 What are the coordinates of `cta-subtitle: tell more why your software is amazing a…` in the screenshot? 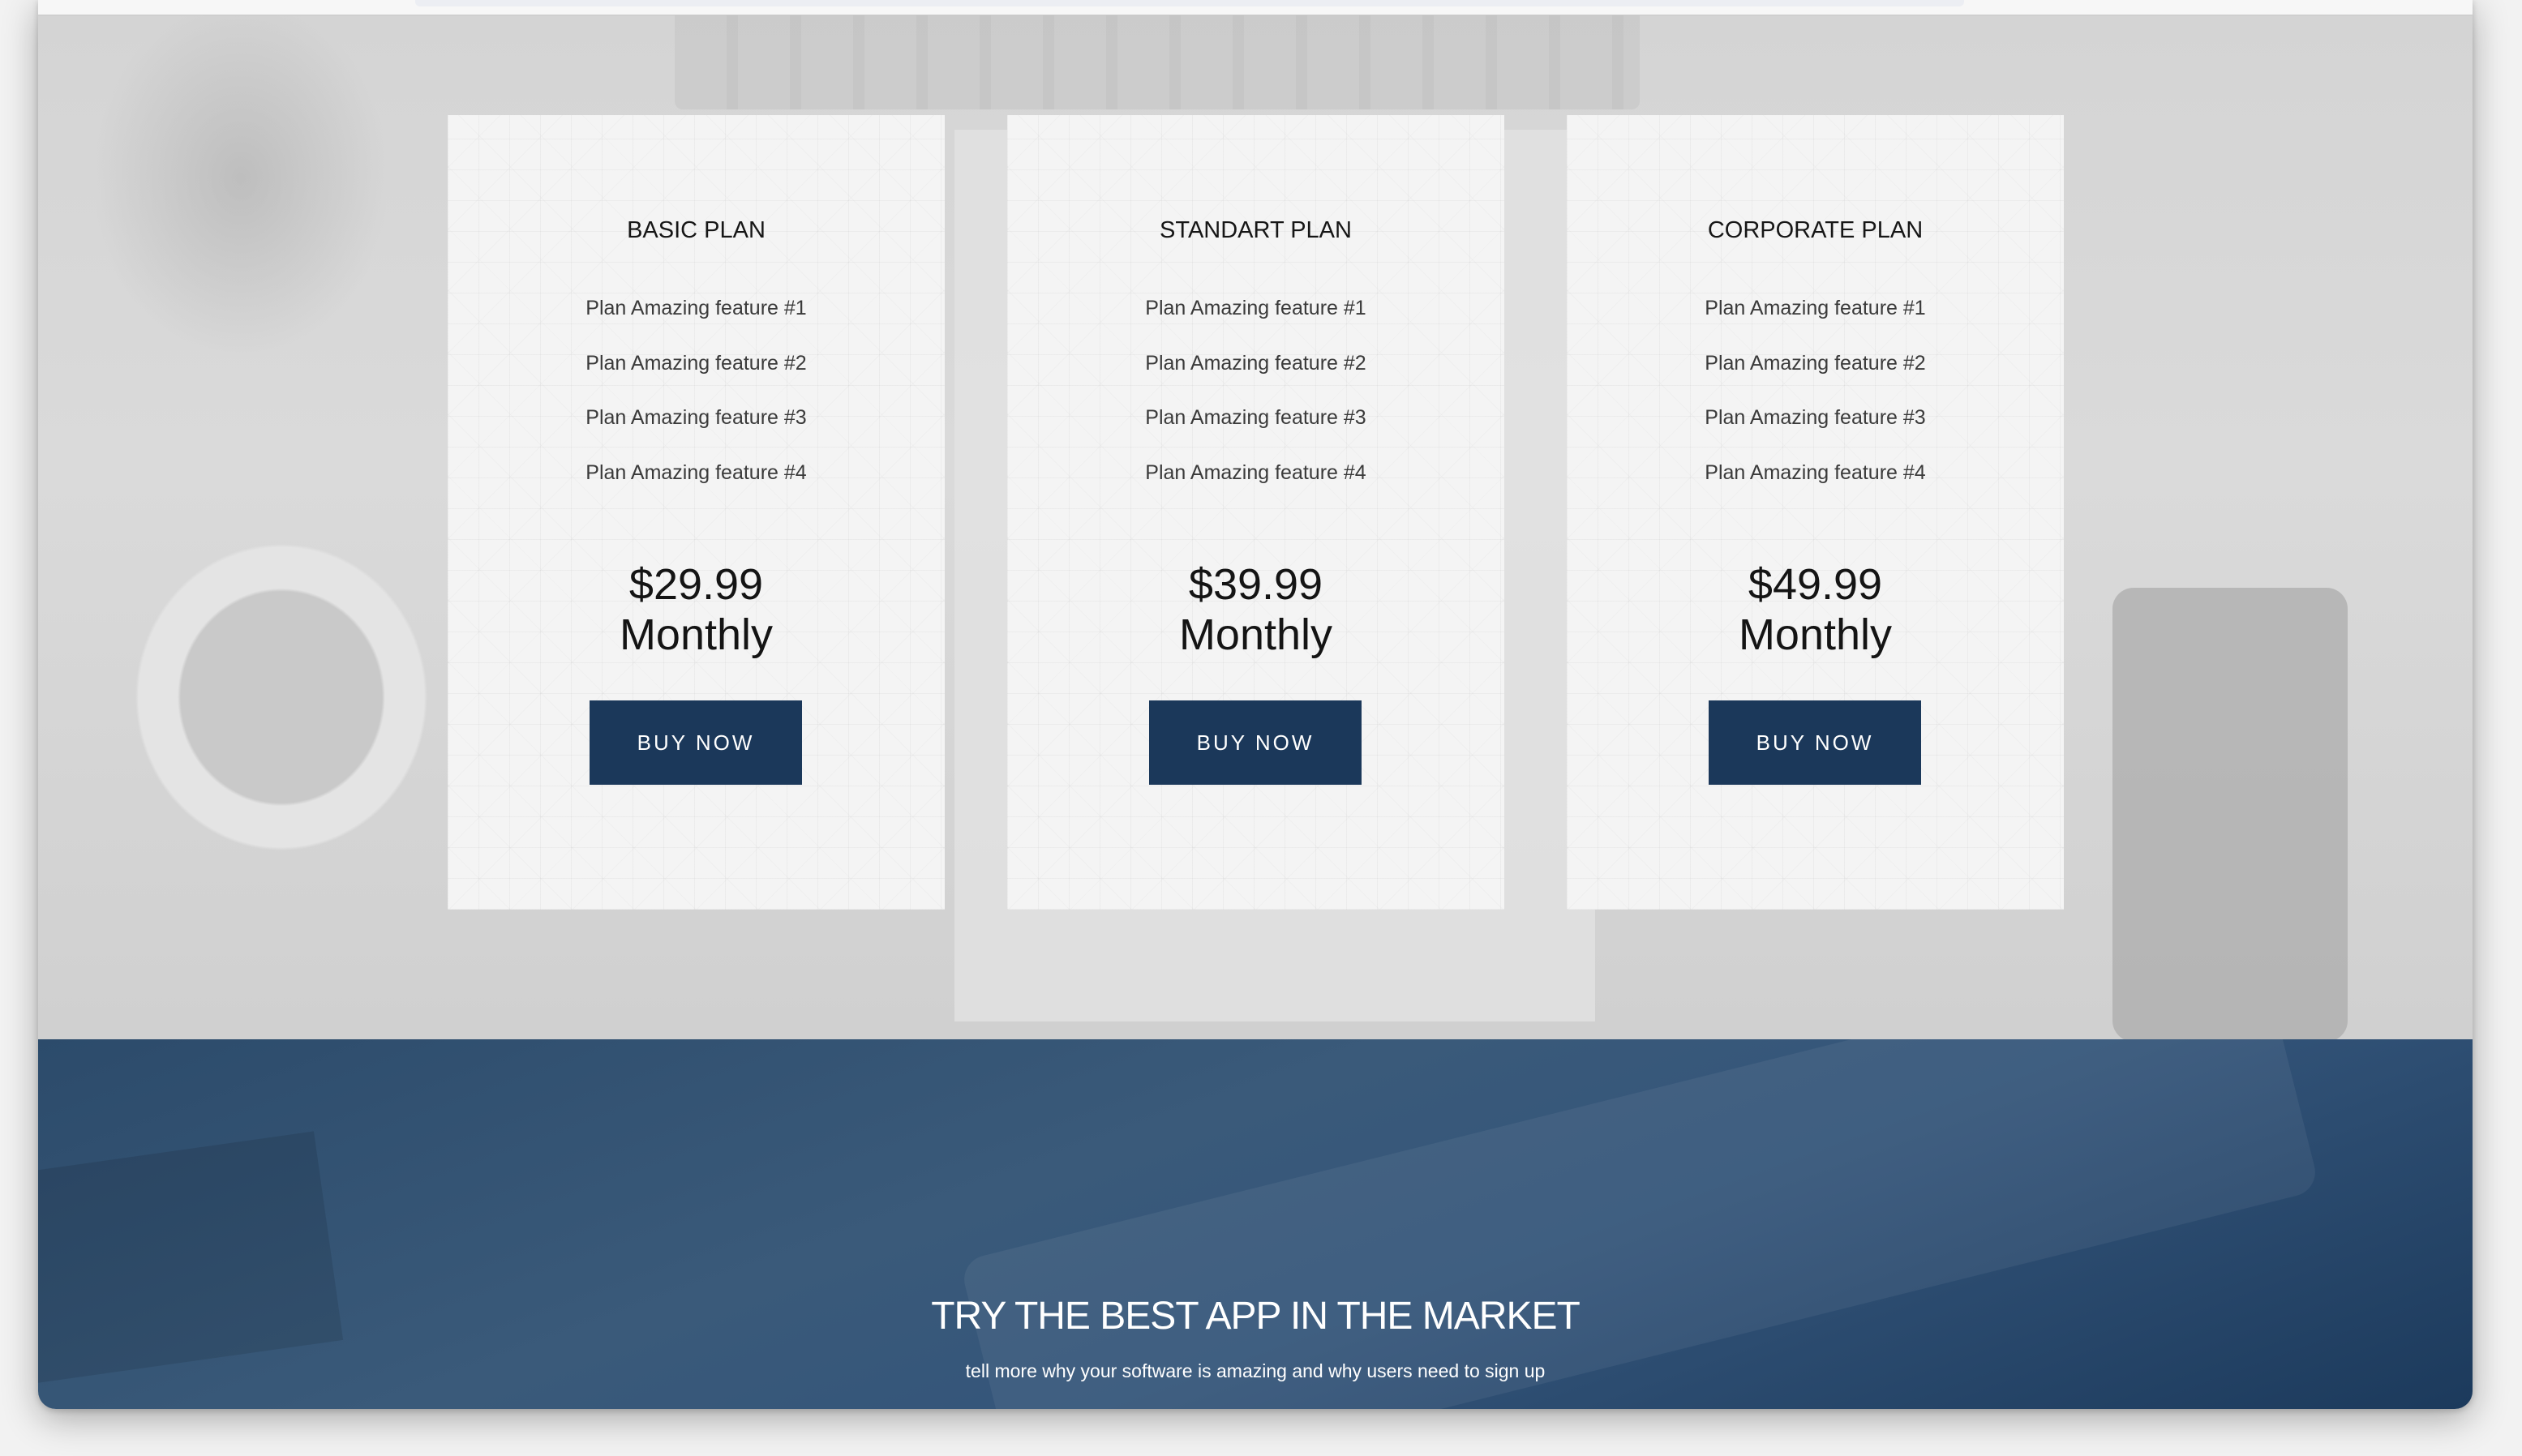 It's located at (1255, 1371).